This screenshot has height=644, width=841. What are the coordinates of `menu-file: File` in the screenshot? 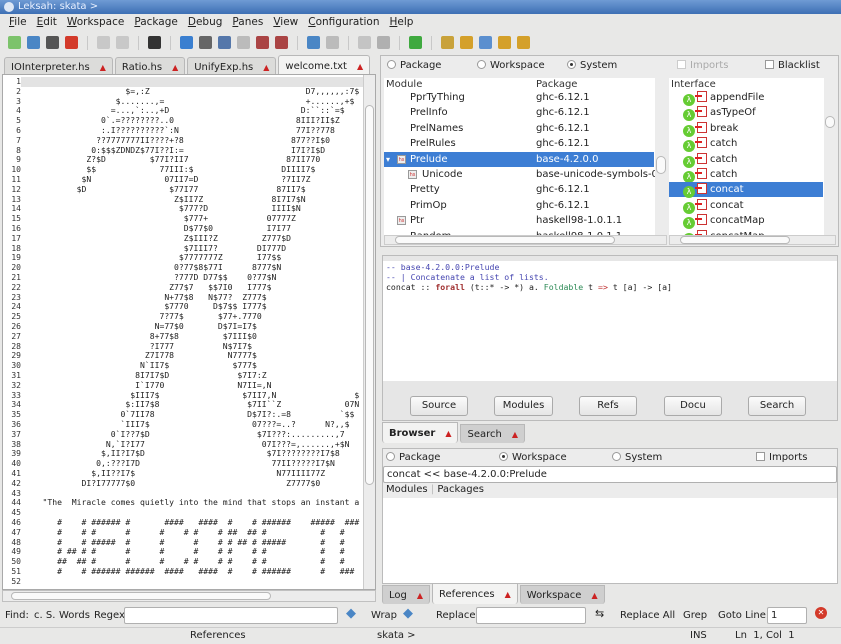 It's located at (18, 22).